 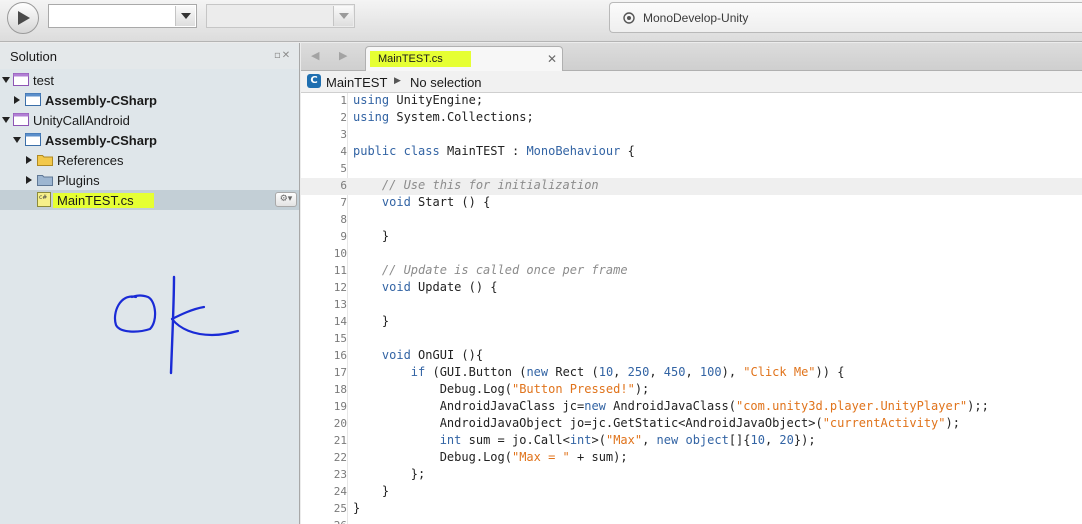 What do you see at coordinates (33, 139) in the screenshot?
I see `project-icon` at bounding box center [33, 139].